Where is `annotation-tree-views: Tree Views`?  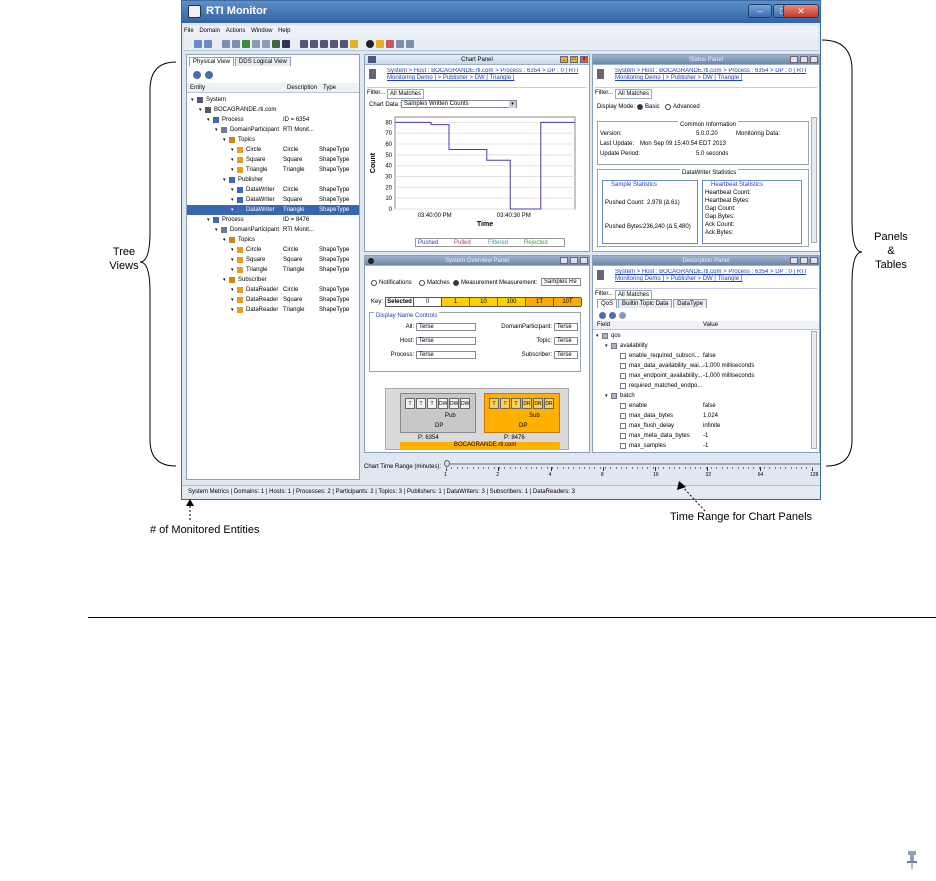 annotation-tree-views: Tree Views is located at coordinates (124, 259).